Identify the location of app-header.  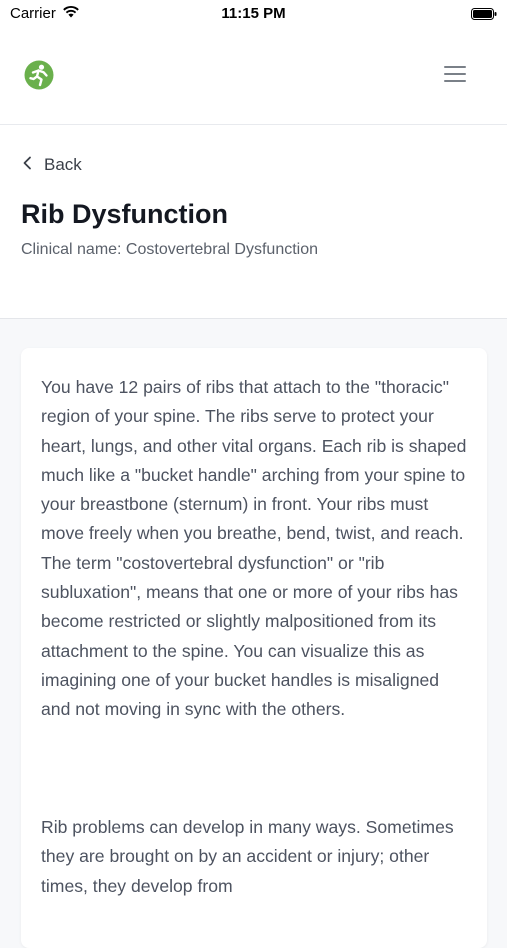
(253, 77).